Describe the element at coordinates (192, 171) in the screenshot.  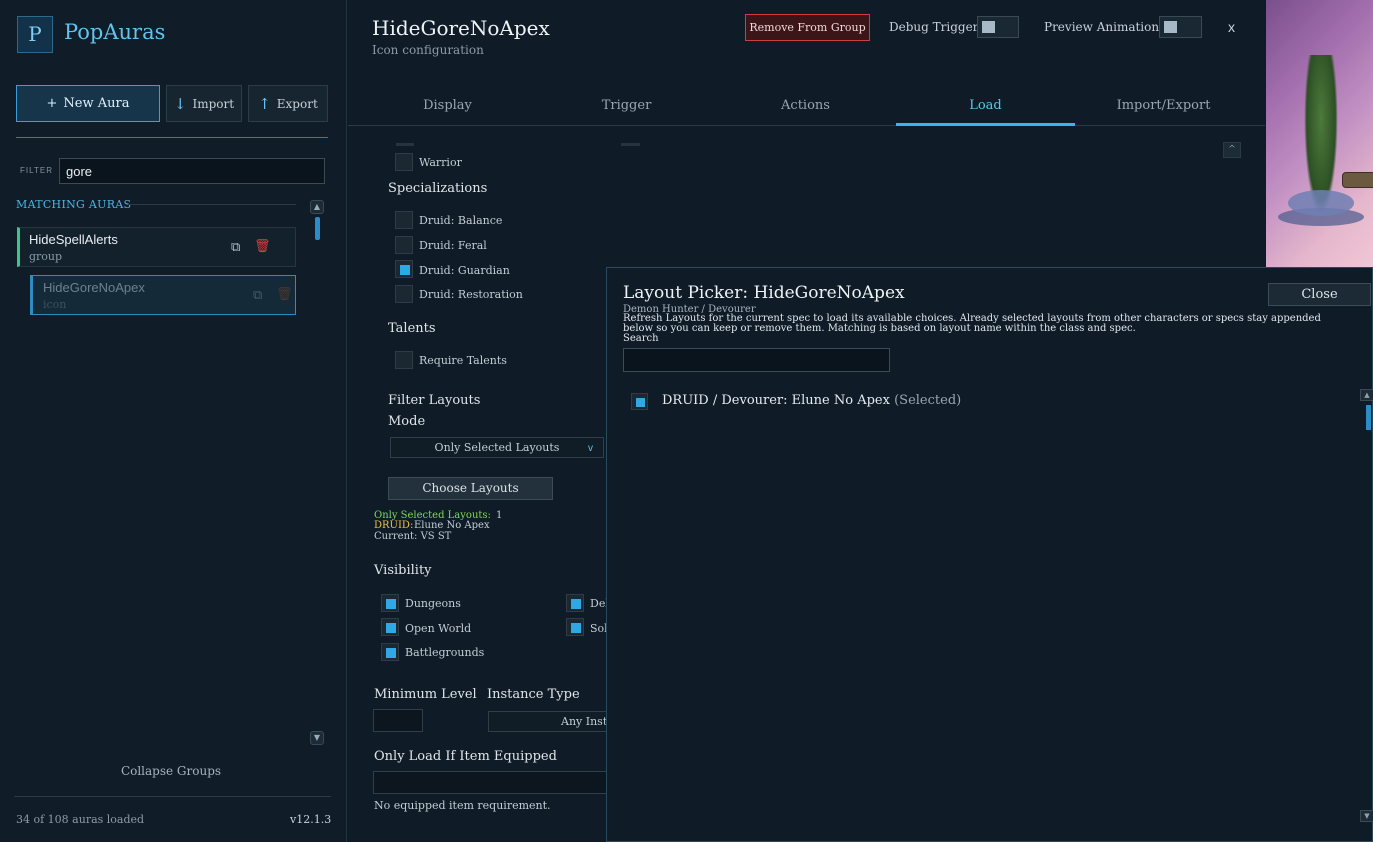
I see `filter-input` at that location.